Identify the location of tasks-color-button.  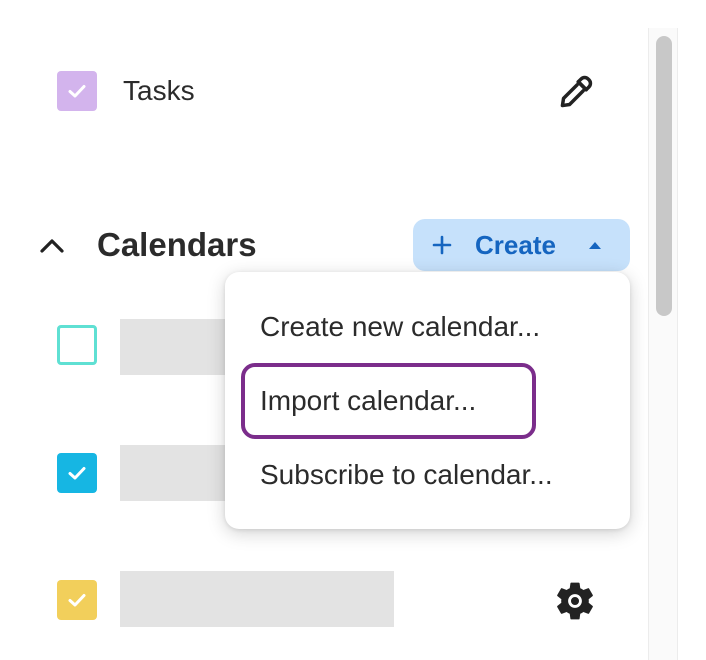
(576, 92).